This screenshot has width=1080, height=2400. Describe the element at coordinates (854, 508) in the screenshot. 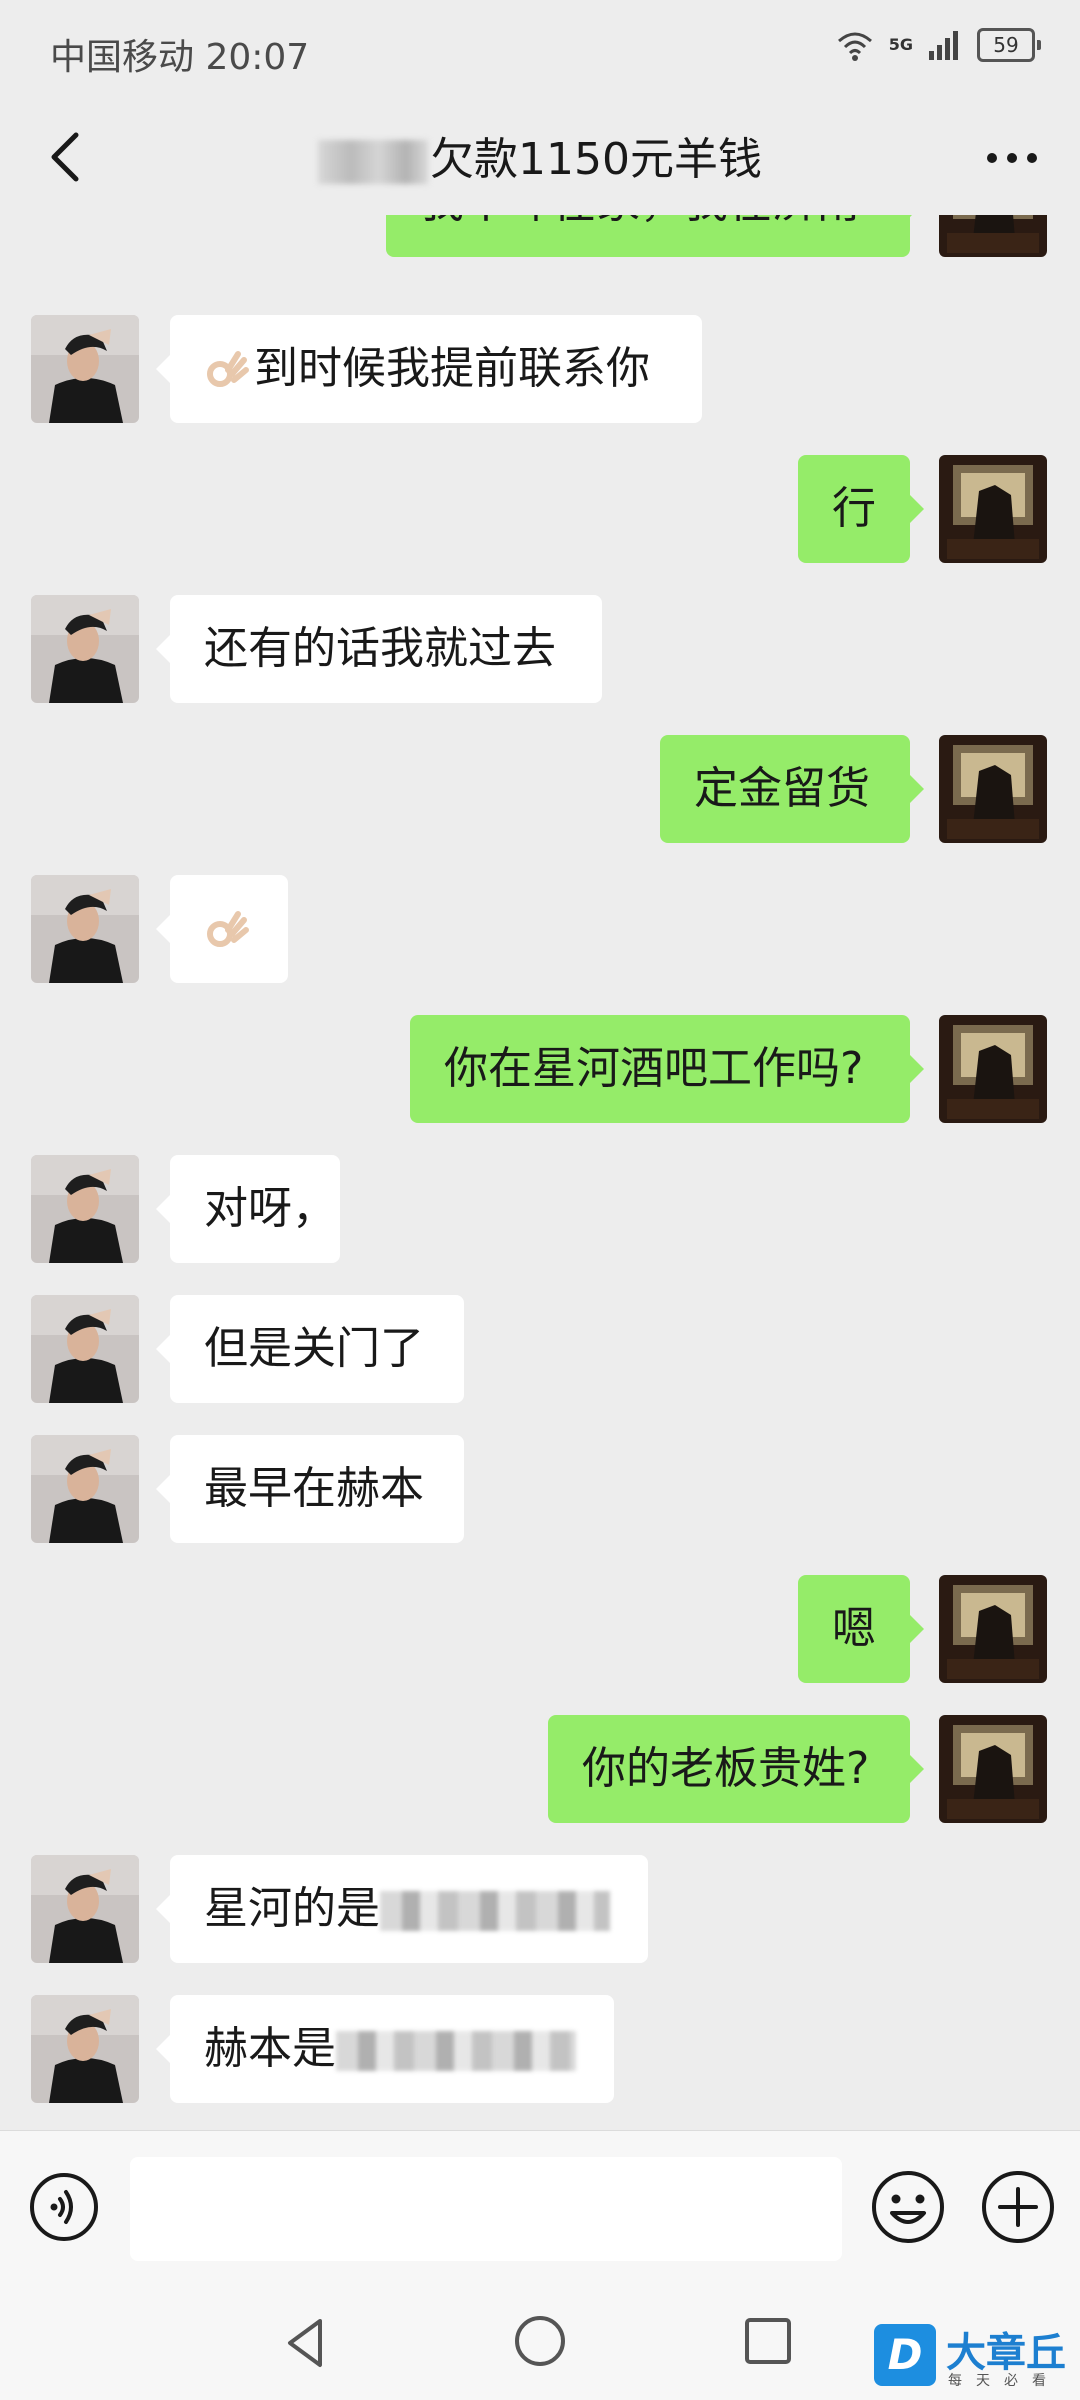

I see `message-text: 行` at that location.